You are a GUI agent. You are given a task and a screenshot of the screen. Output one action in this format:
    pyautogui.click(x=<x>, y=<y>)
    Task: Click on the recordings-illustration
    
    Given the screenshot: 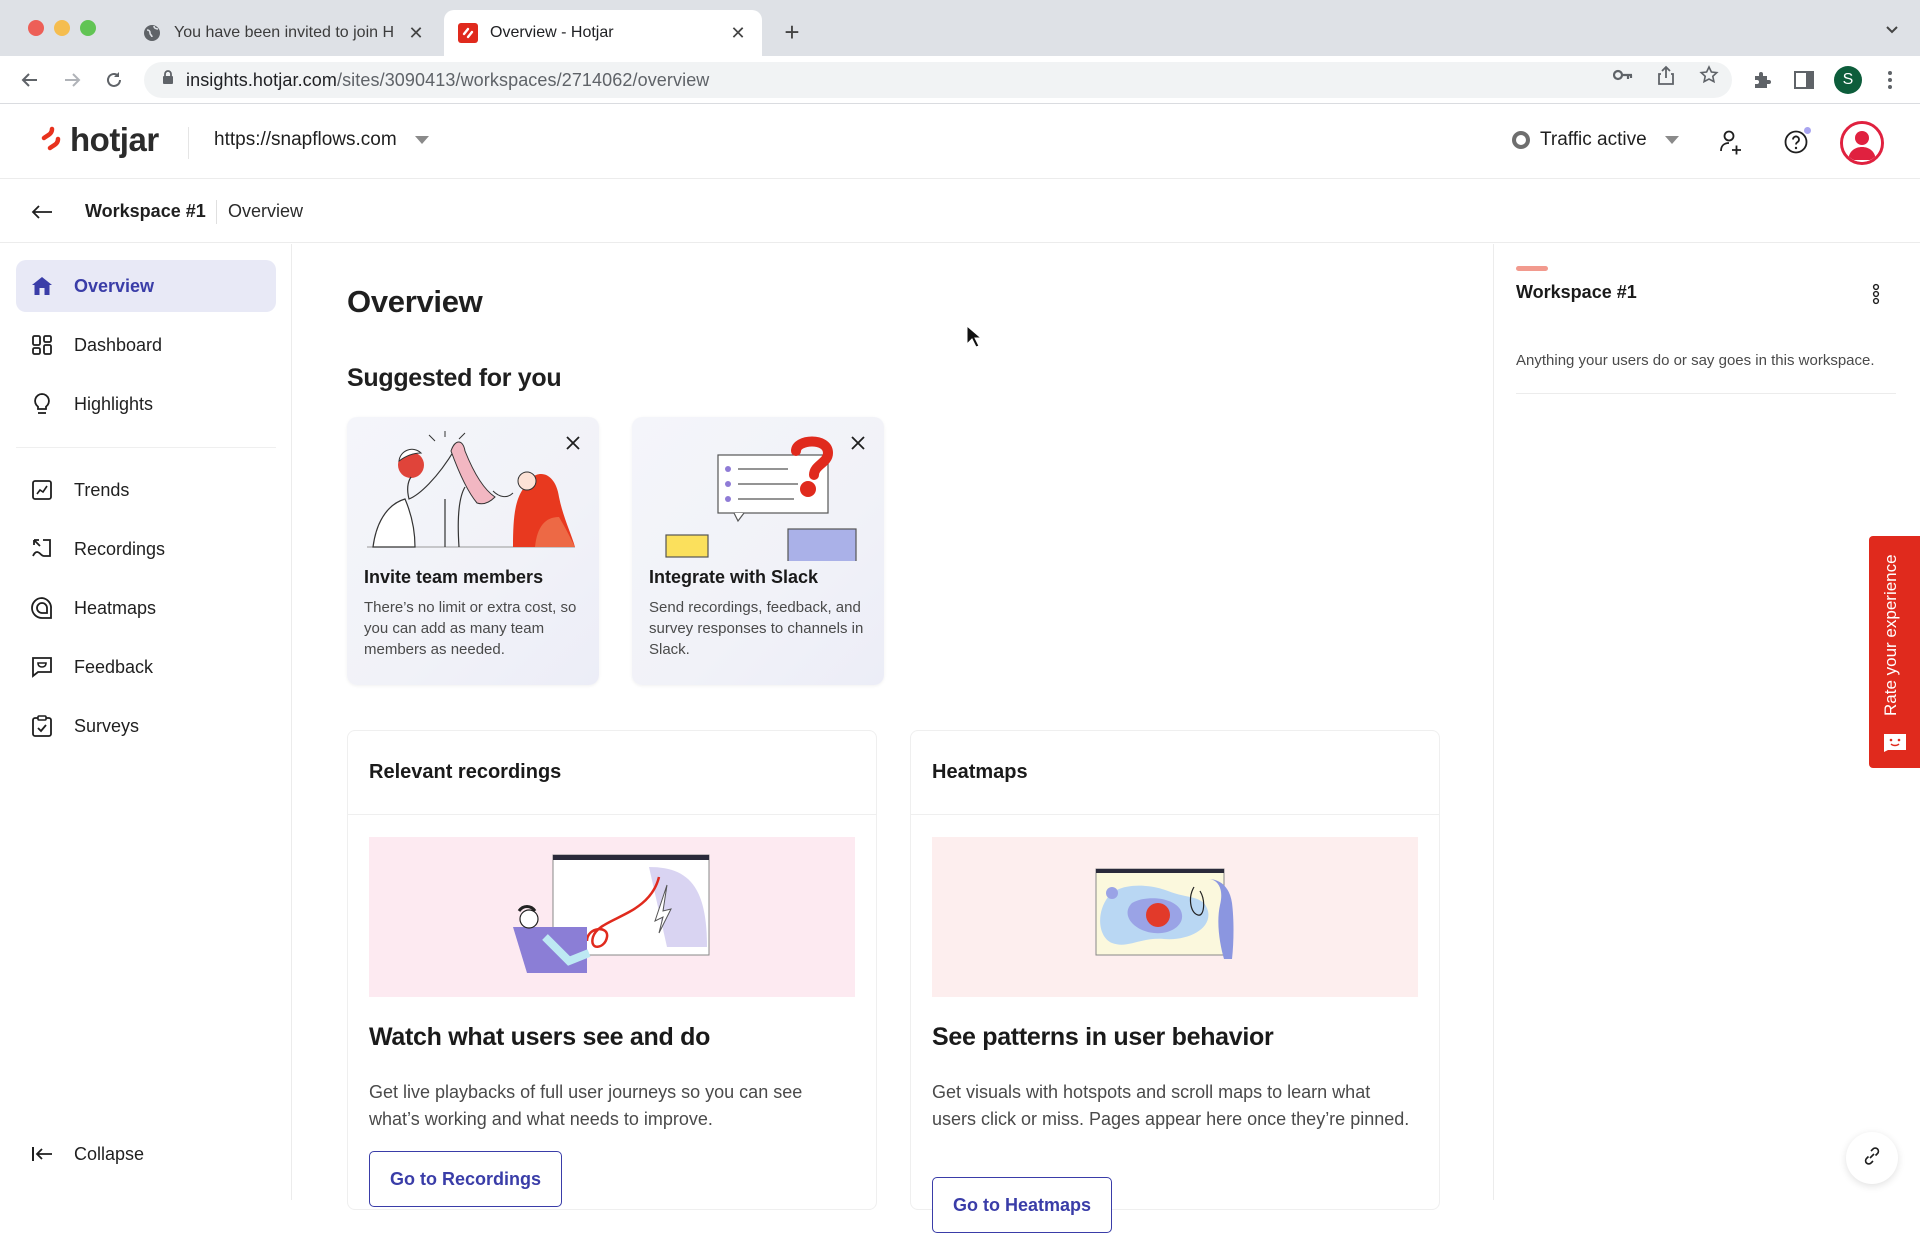 What is the action you would take?
    pyautogui.click(x=612, y=917)
    